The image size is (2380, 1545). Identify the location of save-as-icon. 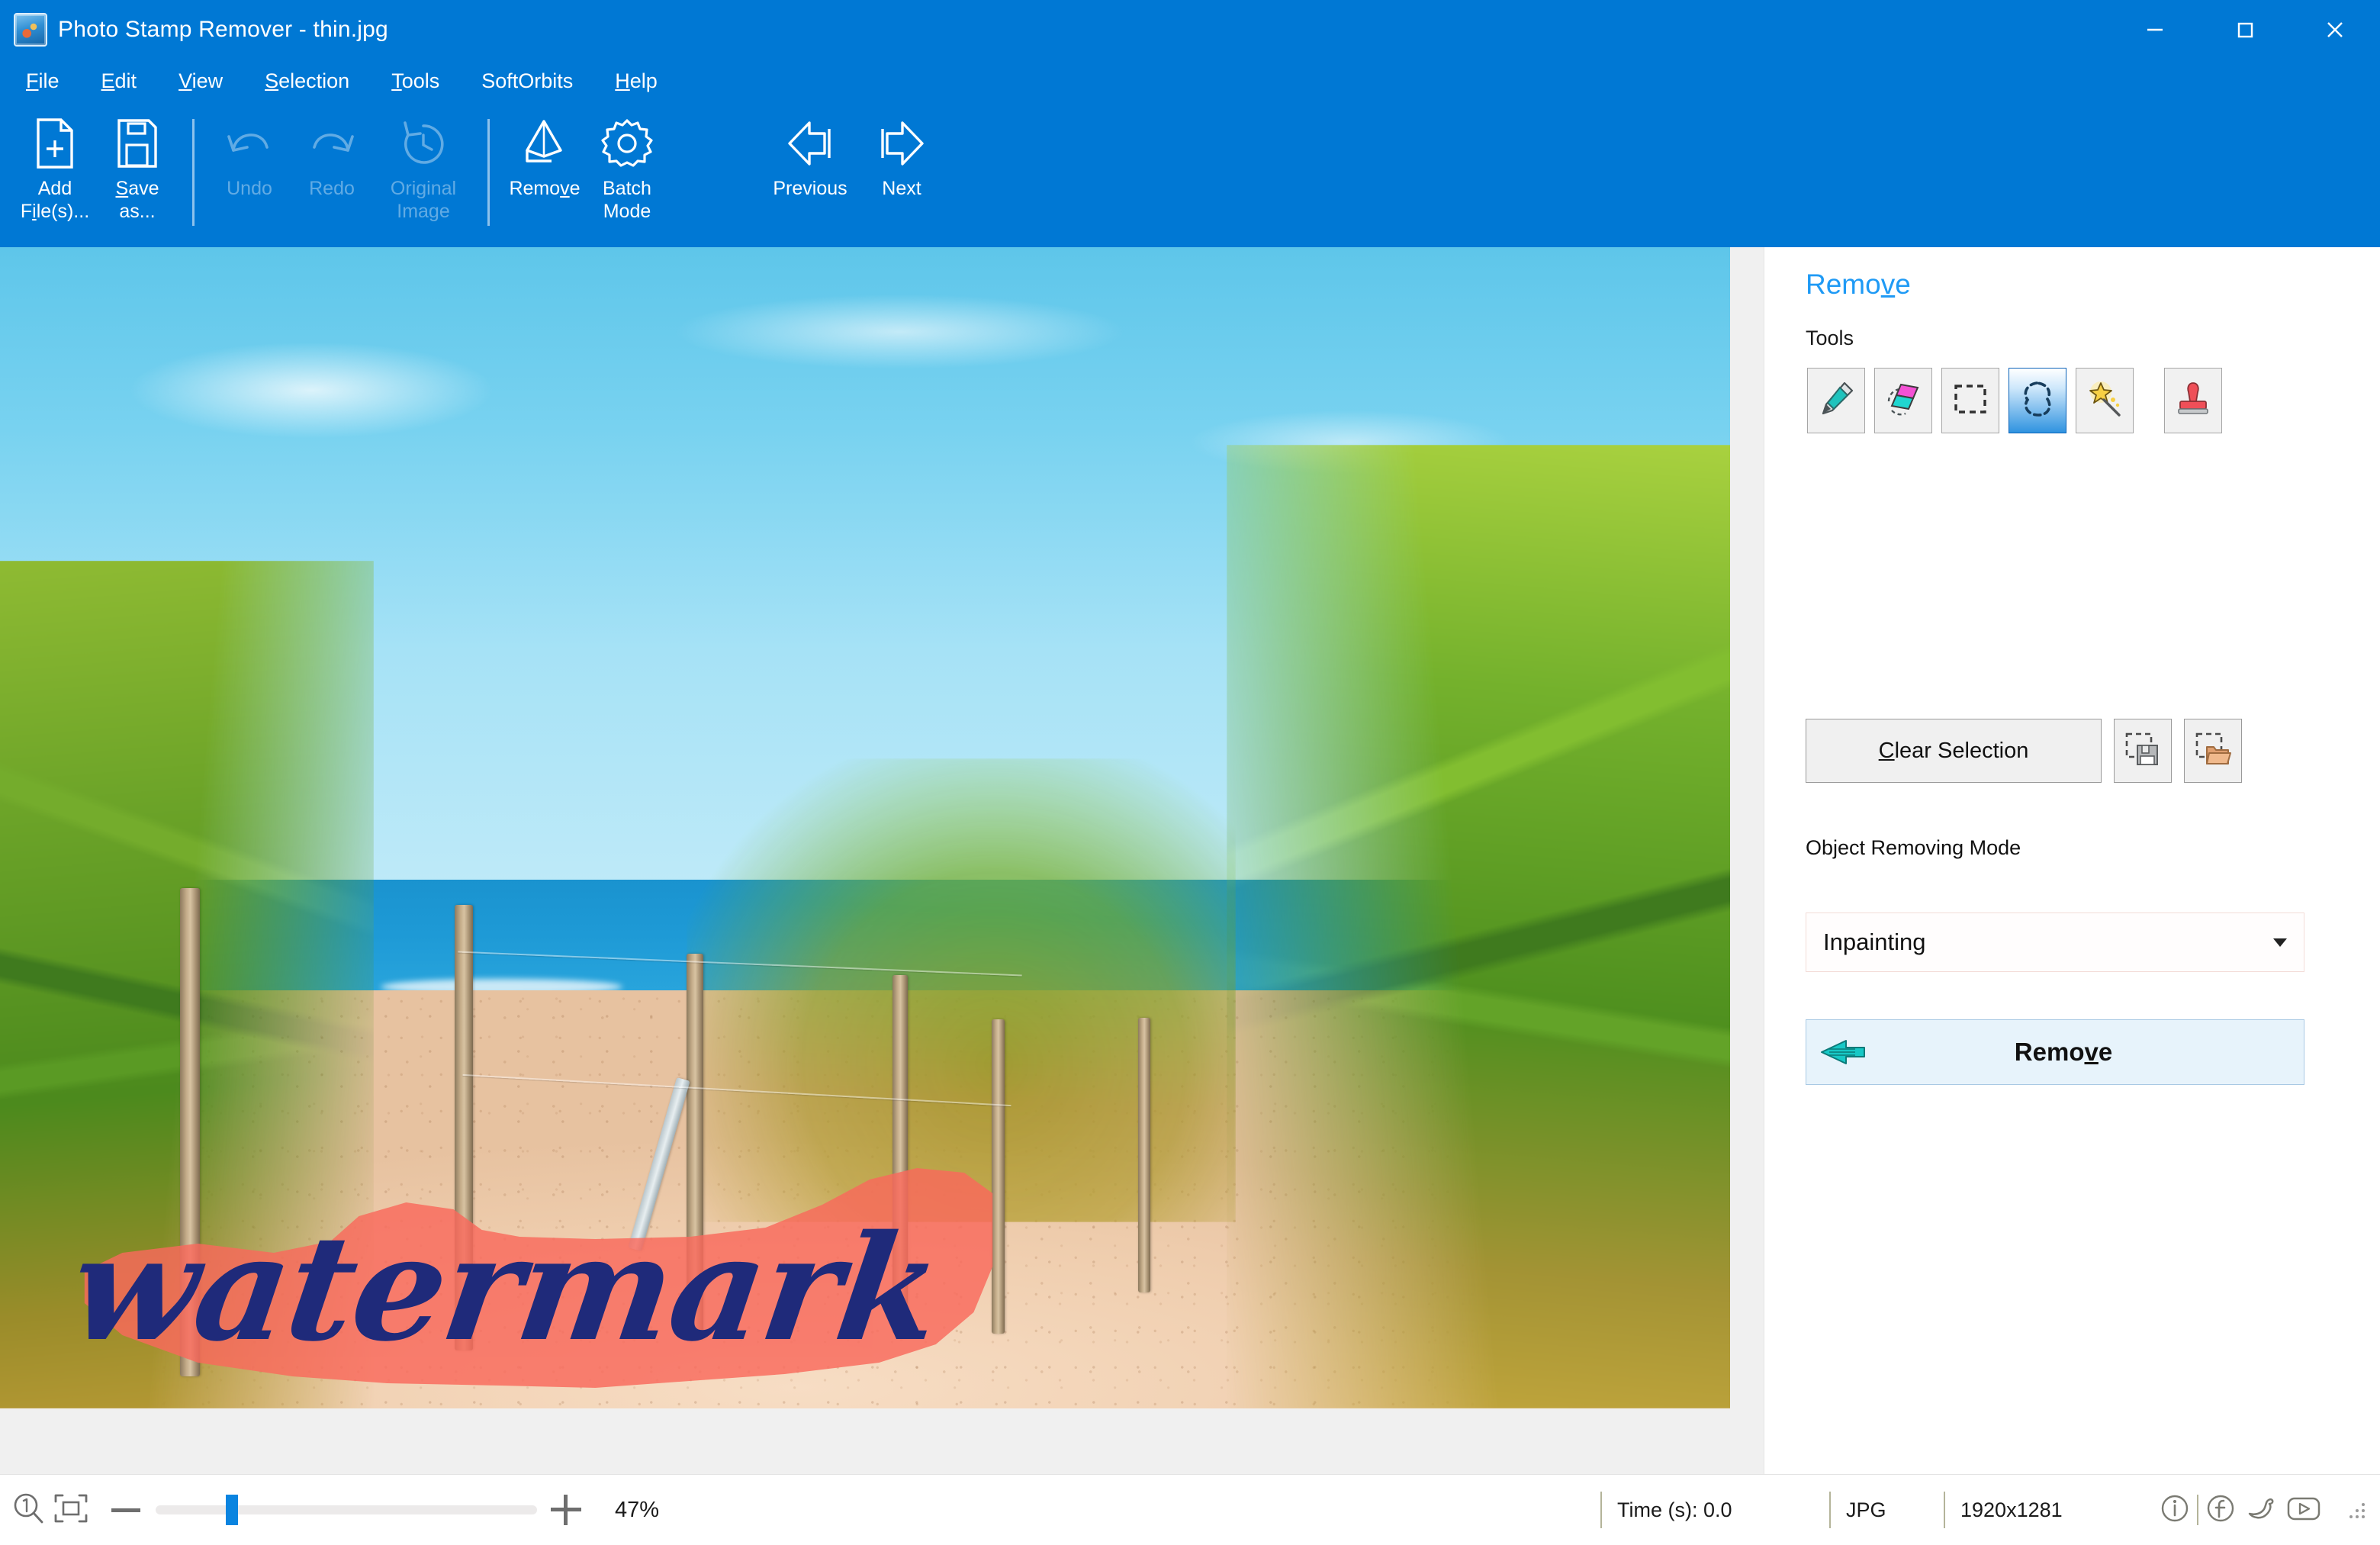
(137, 143).